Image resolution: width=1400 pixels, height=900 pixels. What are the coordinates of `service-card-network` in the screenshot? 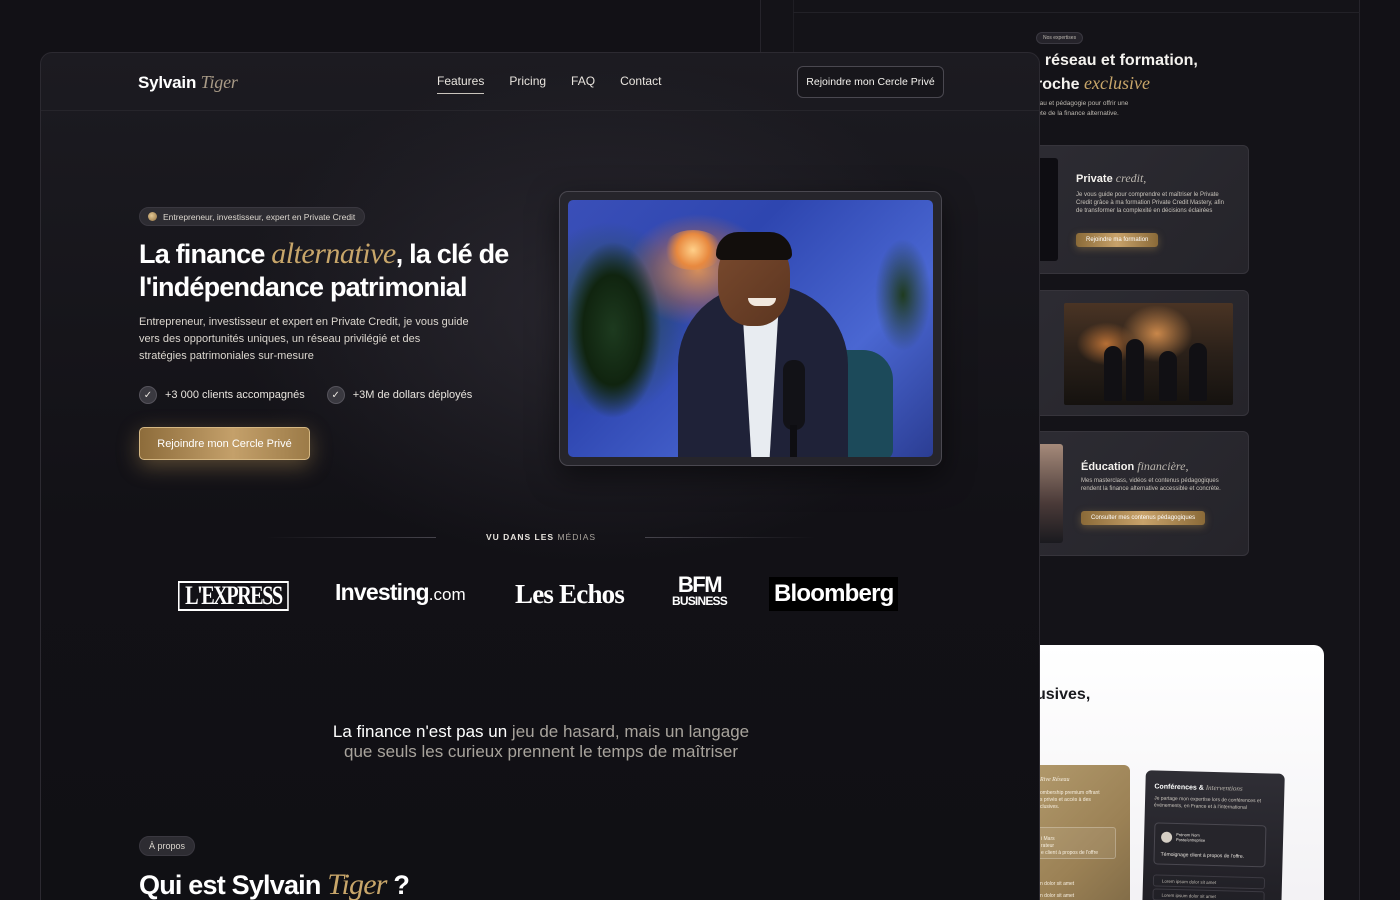 It's located at (1129, 353).